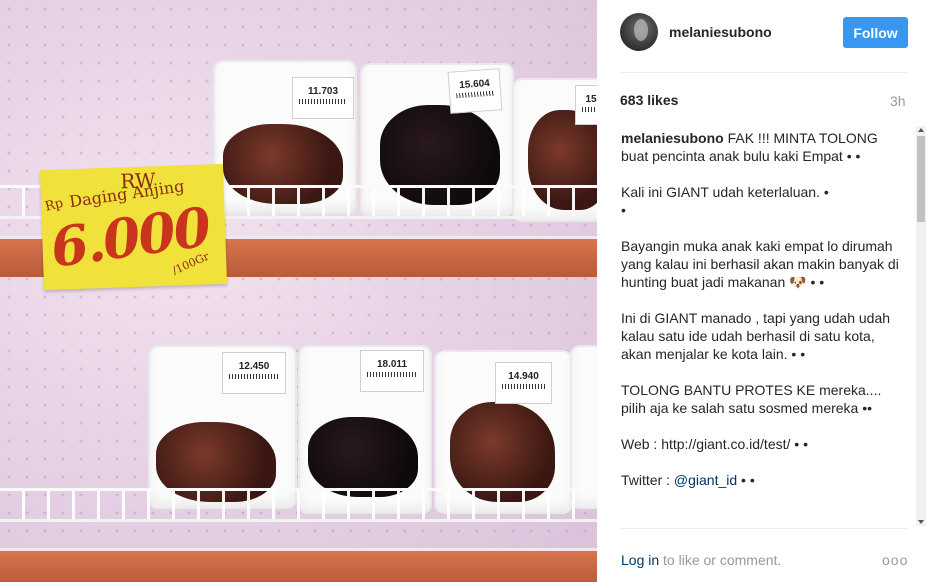  What do you see at coordinates (898, 101) in the screenshot?
I see `post-time: 3h` at bounding box center [898, 101].